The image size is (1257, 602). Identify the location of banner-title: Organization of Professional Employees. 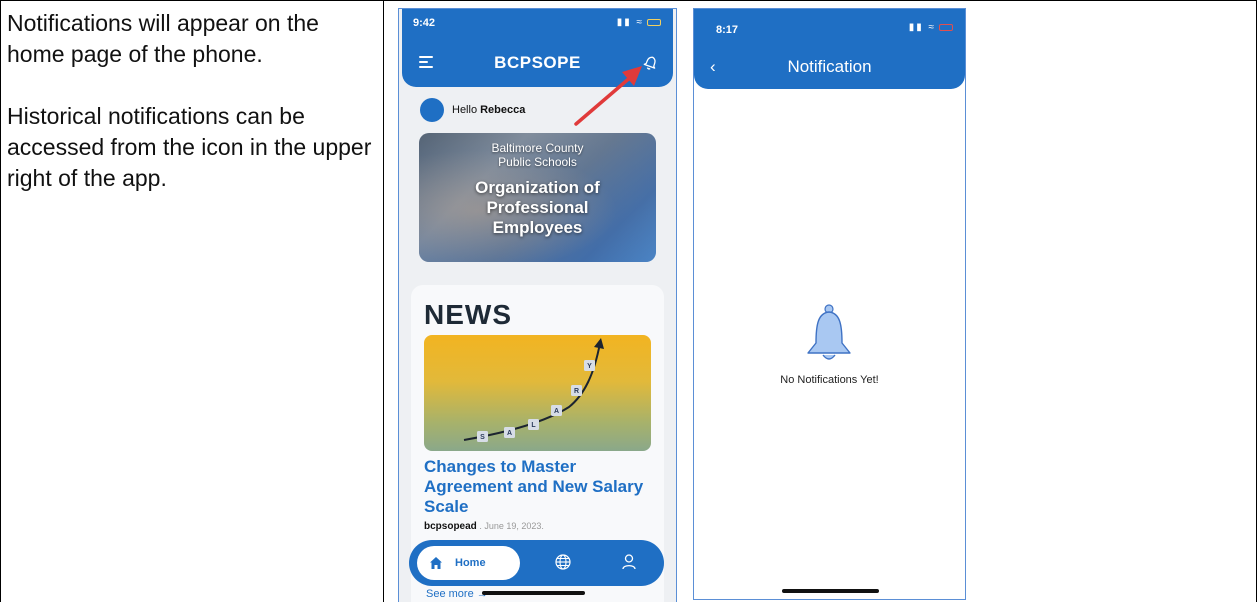
(537, 208).